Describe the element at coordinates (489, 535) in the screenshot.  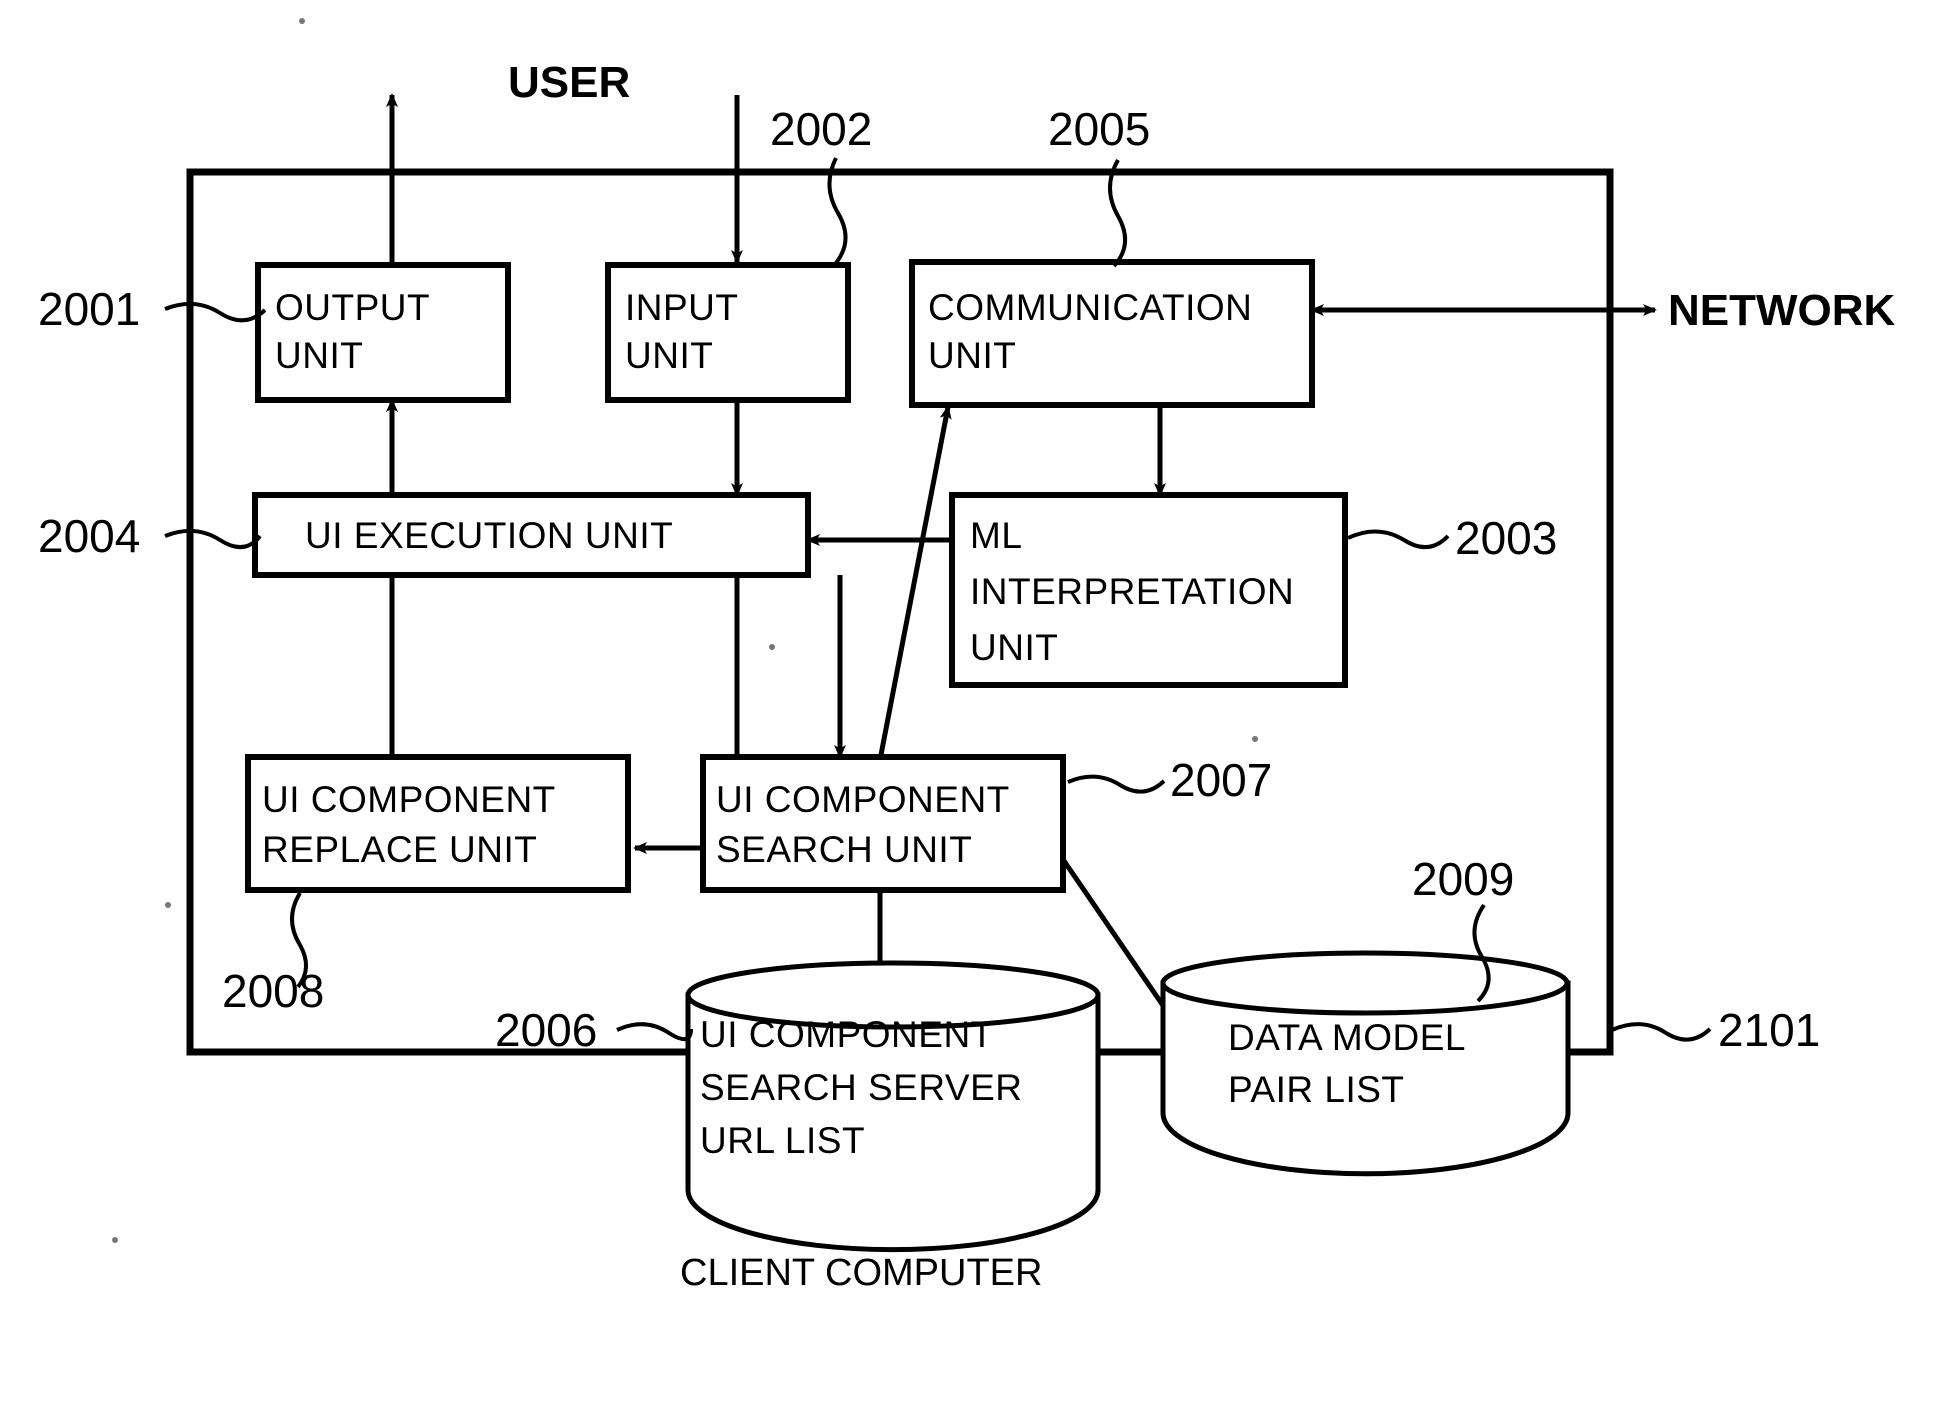
I see `block-ui-execution-unit-line1: UI EXECUTION UNIT` at that location.